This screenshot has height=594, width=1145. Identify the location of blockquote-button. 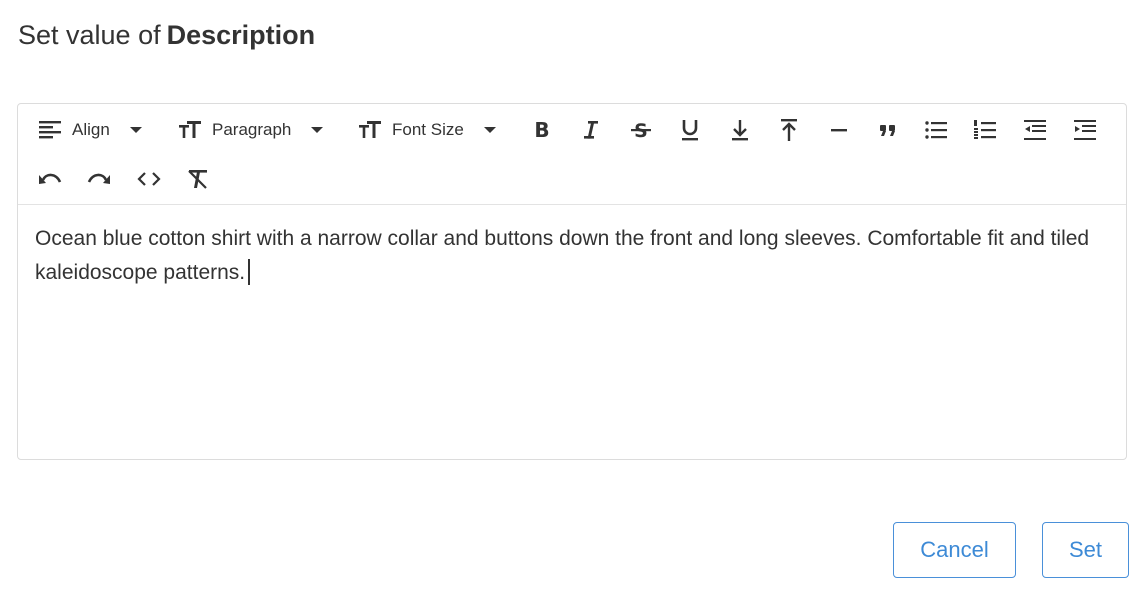
(888, 130).